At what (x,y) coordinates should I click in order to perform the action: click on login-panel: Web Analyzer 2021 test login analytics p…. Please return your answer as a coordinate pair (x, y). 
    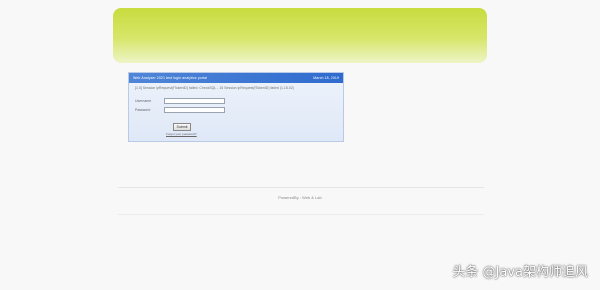
    Looking at the image, I should click on (236, 107).